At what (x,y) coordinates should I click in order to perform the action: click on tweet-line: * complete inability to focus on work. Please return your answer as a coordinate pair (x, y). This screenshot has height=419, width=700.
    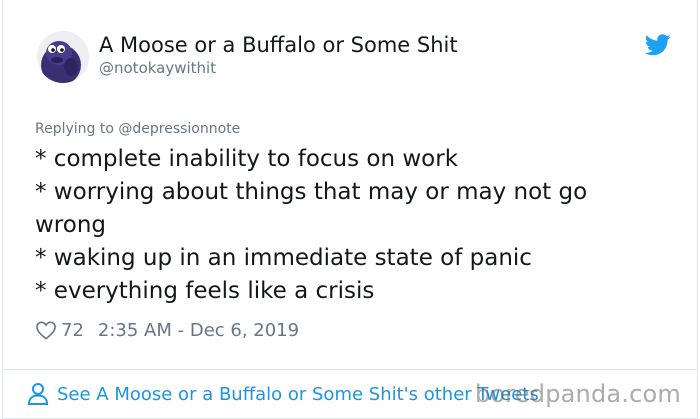
    Looking at the image, I should click on (247, 159).